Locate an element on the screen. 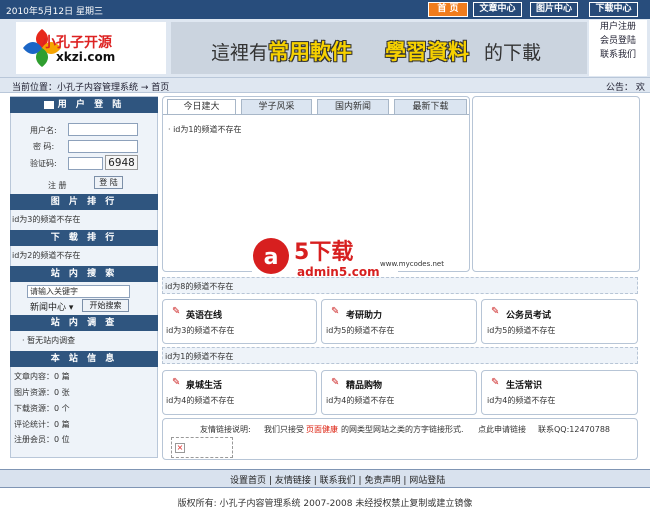 The width and height of the screenshot is (650, 523). banner-text-c: 學習資料 is located at coordinates (427, 52).